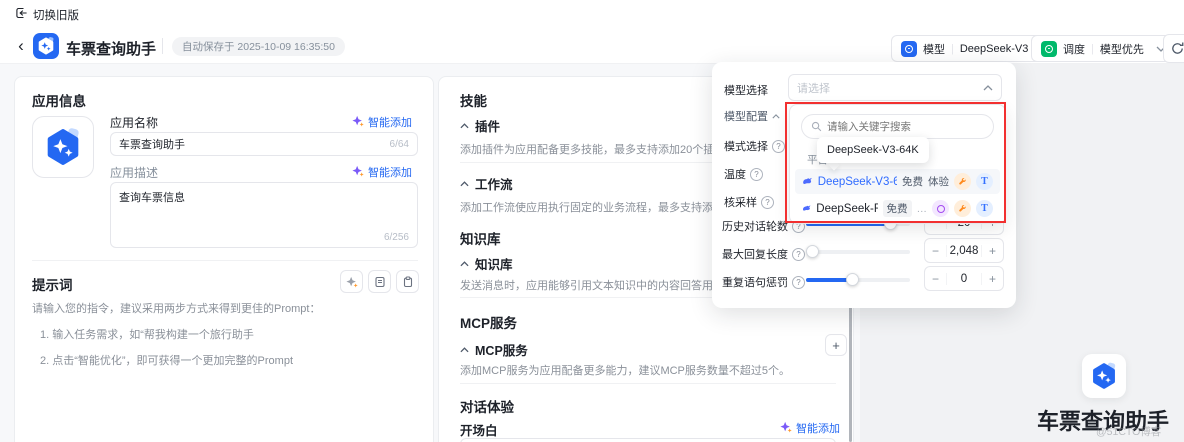  What do you see at coordinates (852, 279) in the screenshot?
I see `penalty-slider-thumb` at bounding box center [852, 279].